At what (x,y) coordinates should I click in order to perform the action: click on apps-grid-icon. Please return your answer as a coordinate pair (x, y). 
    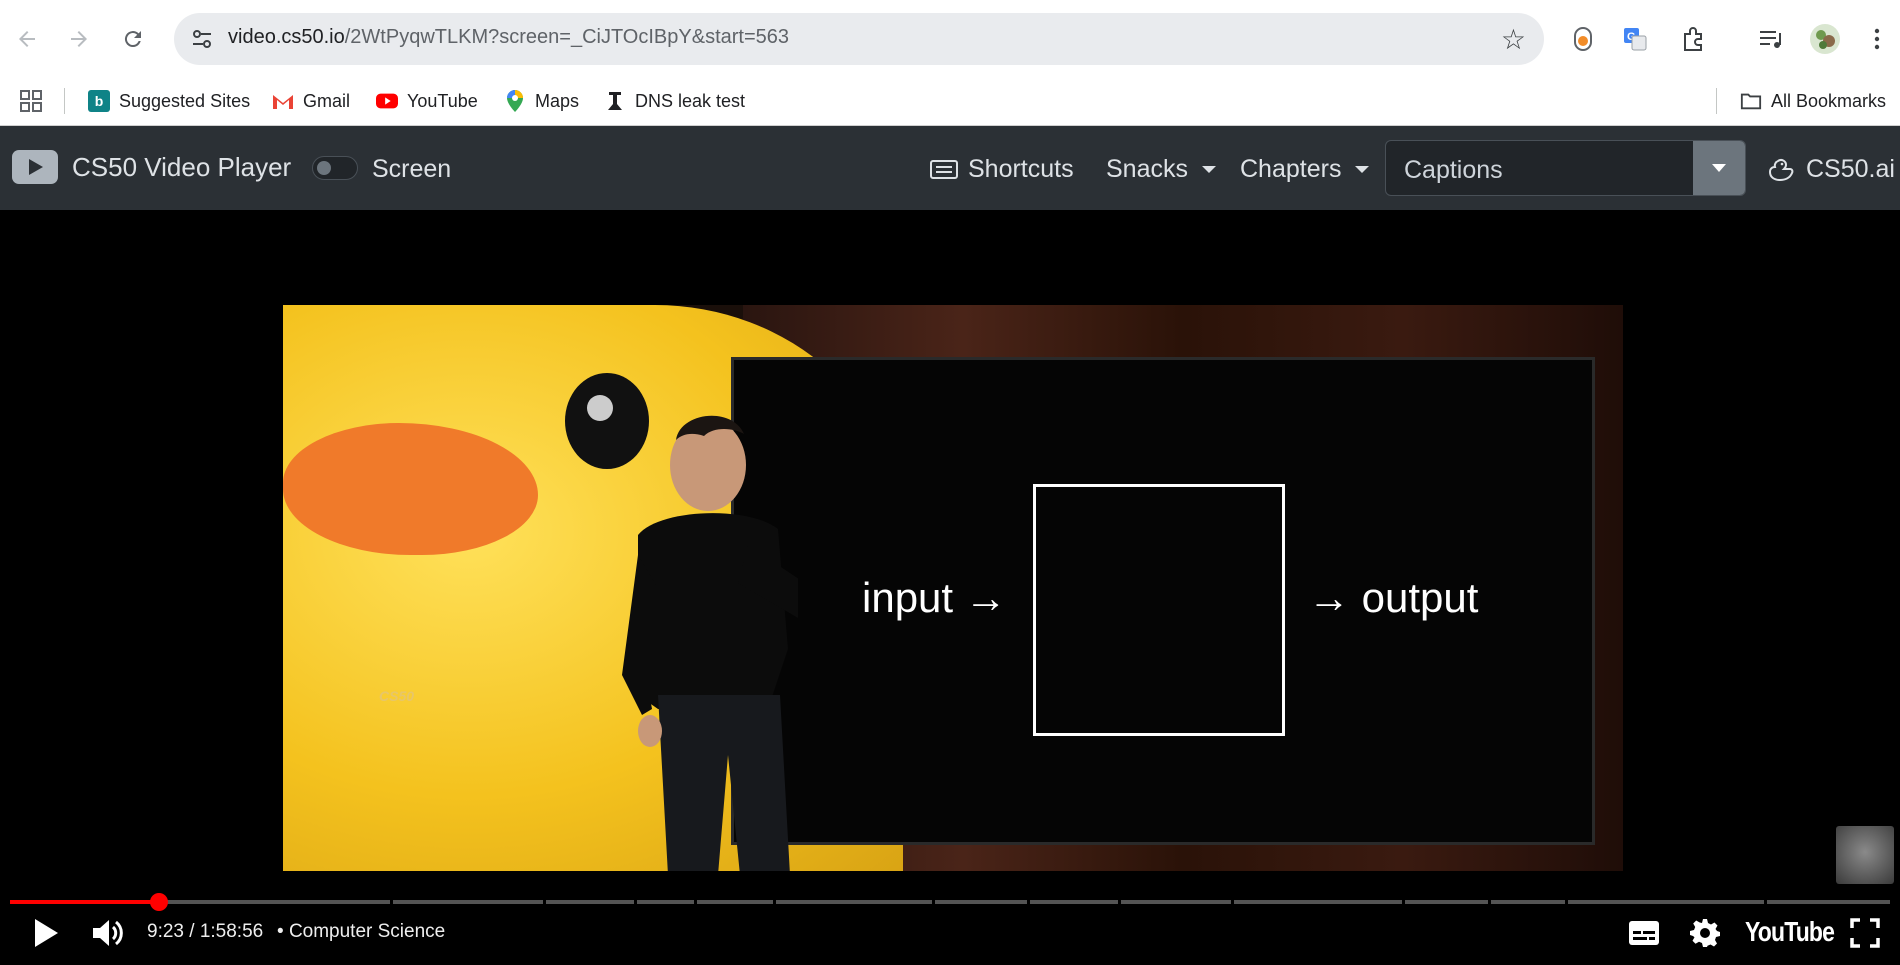
    Looking at the image, I should click on (31, 101).